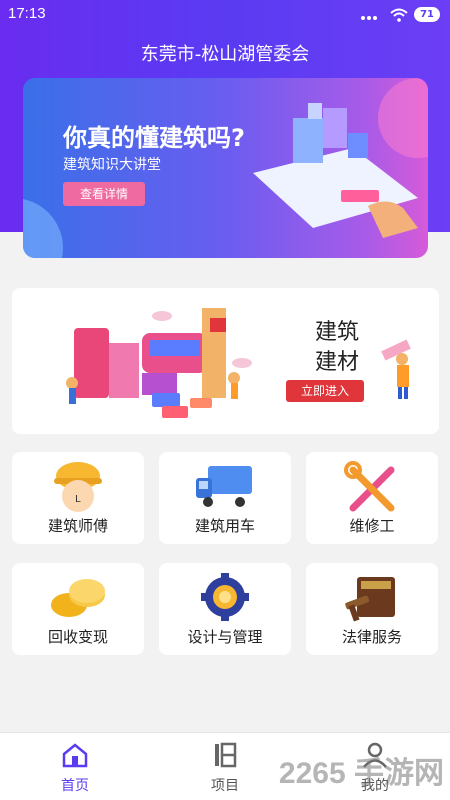 This screenshot has width=450, height=800. I want to click on tile-label: 设计与管理, so click(225, 637).